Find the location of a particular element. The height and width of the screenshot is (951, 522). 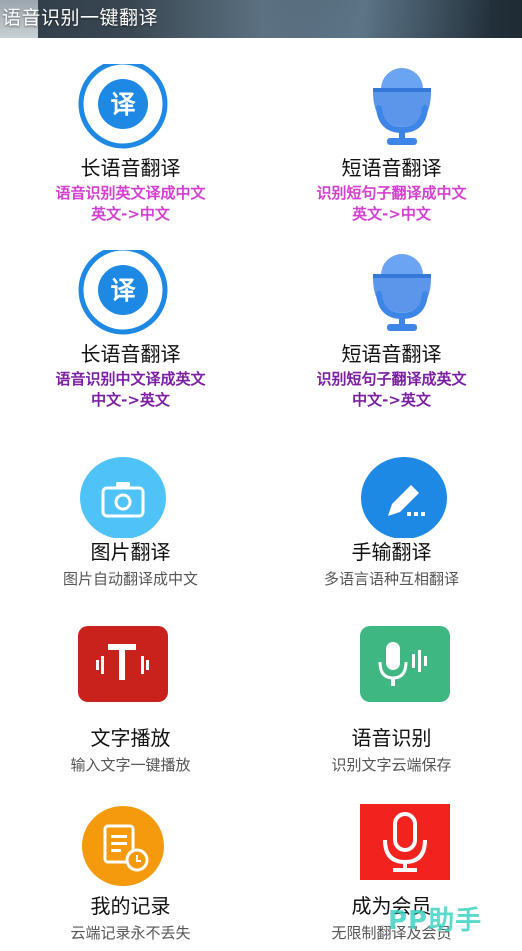

feature-text-playback: 文字播放 输入文字一键播放 is located at coordinates (130, 703).